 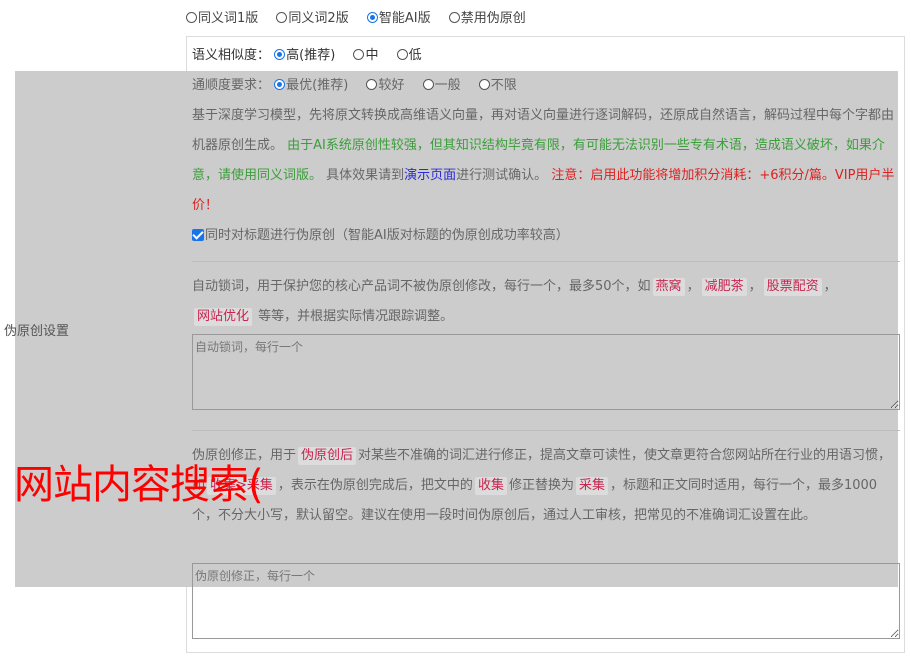 I want to click on code-tag: 收集, so click(x=490, y=486).